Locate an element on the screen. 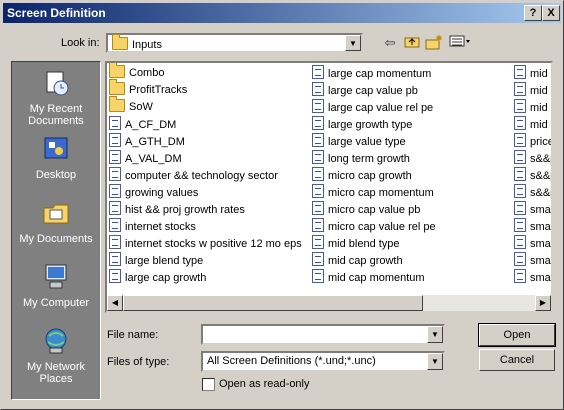  file-name: large cap momentum is located at coordinates (380, 74).